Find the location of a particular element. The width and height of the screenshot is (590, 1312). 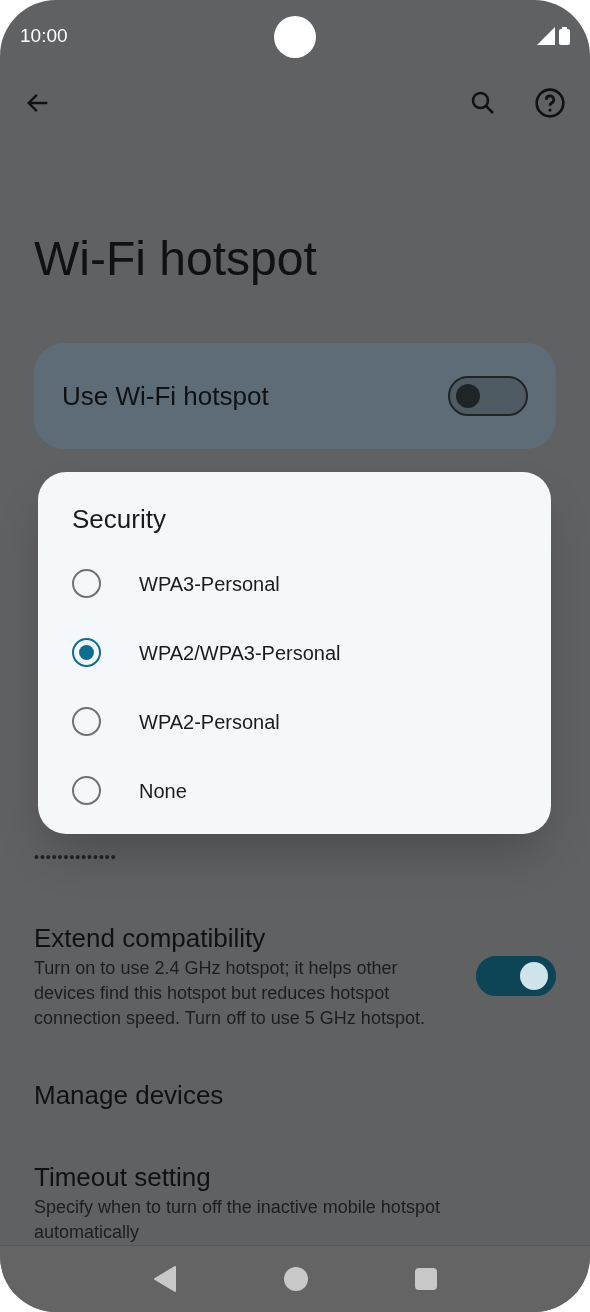

setting-summary: Turn on to use 2.4 GHz hotspot; it helps other devices find this hotspot but reduces hotspot connection speed. Turn off to use 5 GHz hotspot. is located at coordinates (230, 993).